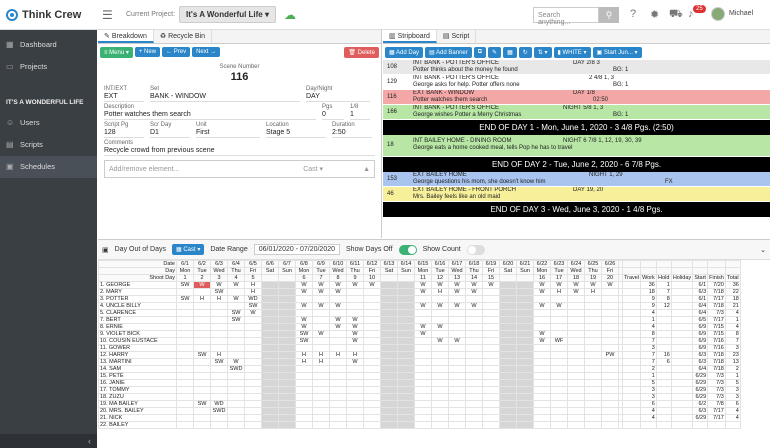 The image size is (770, 448). I want to click on table-row: 19. MA BAILEY SW WD 6 6/2 7/8 6, so click(419, 404).